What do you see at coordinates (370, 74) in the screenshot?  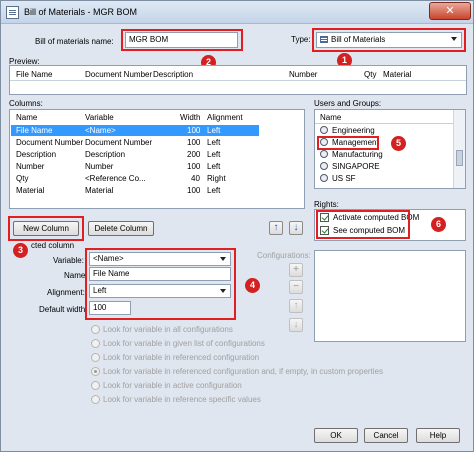 I see `preview-col-qty: Qty` at bounding box center [370, 74].